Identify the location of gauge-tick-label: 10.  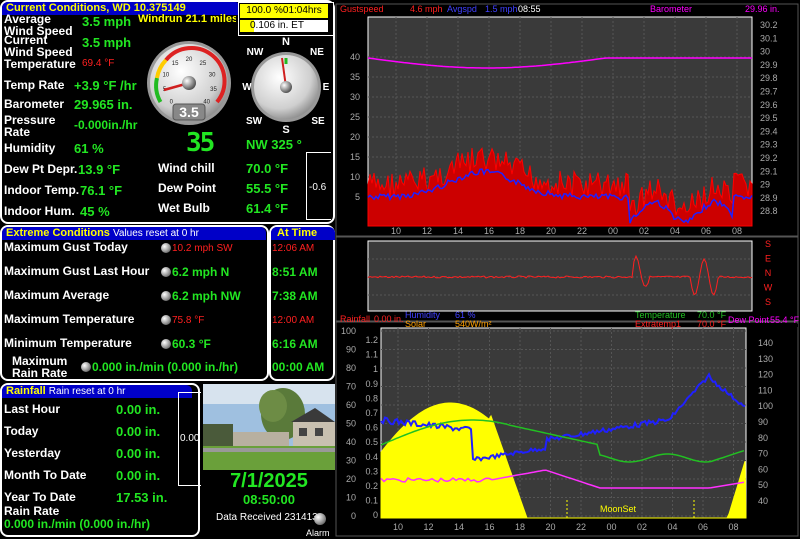
(166, 75).